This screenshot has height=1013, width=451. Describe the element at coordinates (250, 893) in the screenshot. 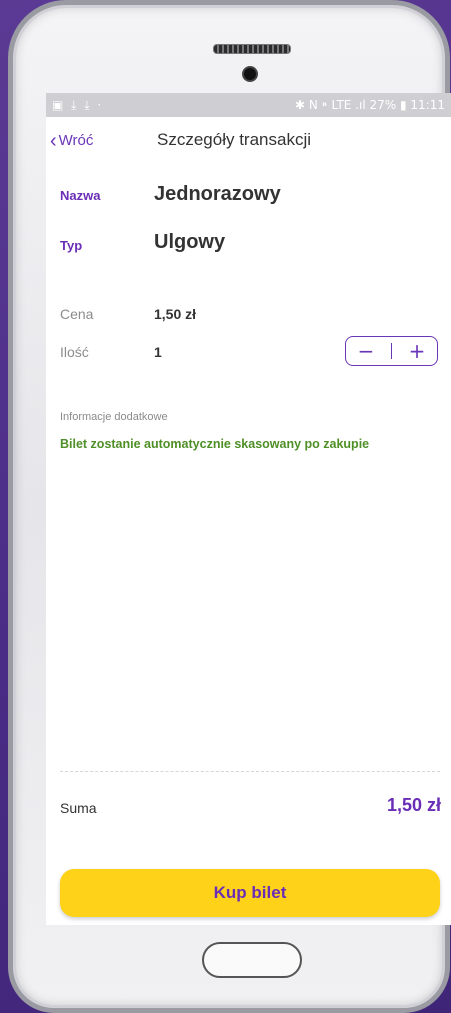

I see `buy-ticket-button: Kup bilet` at that location.